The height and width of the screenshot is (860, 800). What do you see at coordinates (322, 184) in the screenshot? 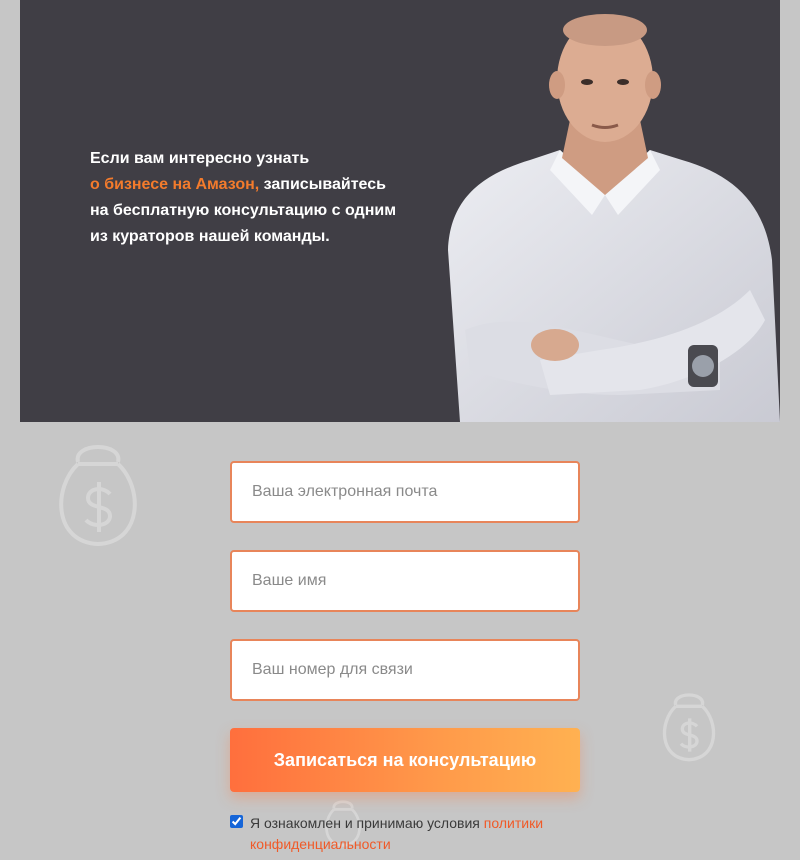
I see `hero-line-2-rest: записывайтесь` at bounding box center [322, 184].